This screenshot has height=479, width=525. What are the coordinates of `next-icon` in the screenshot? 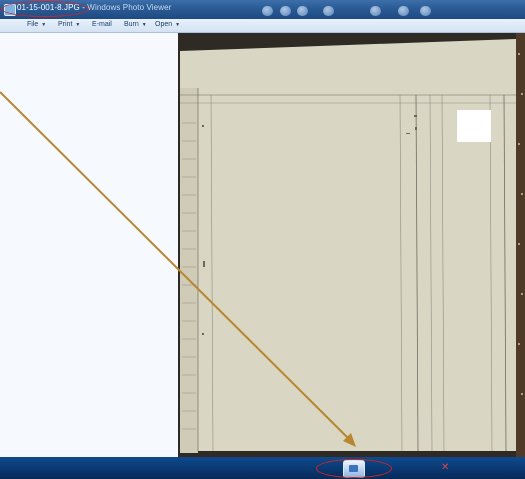 It's located at (375, 11).